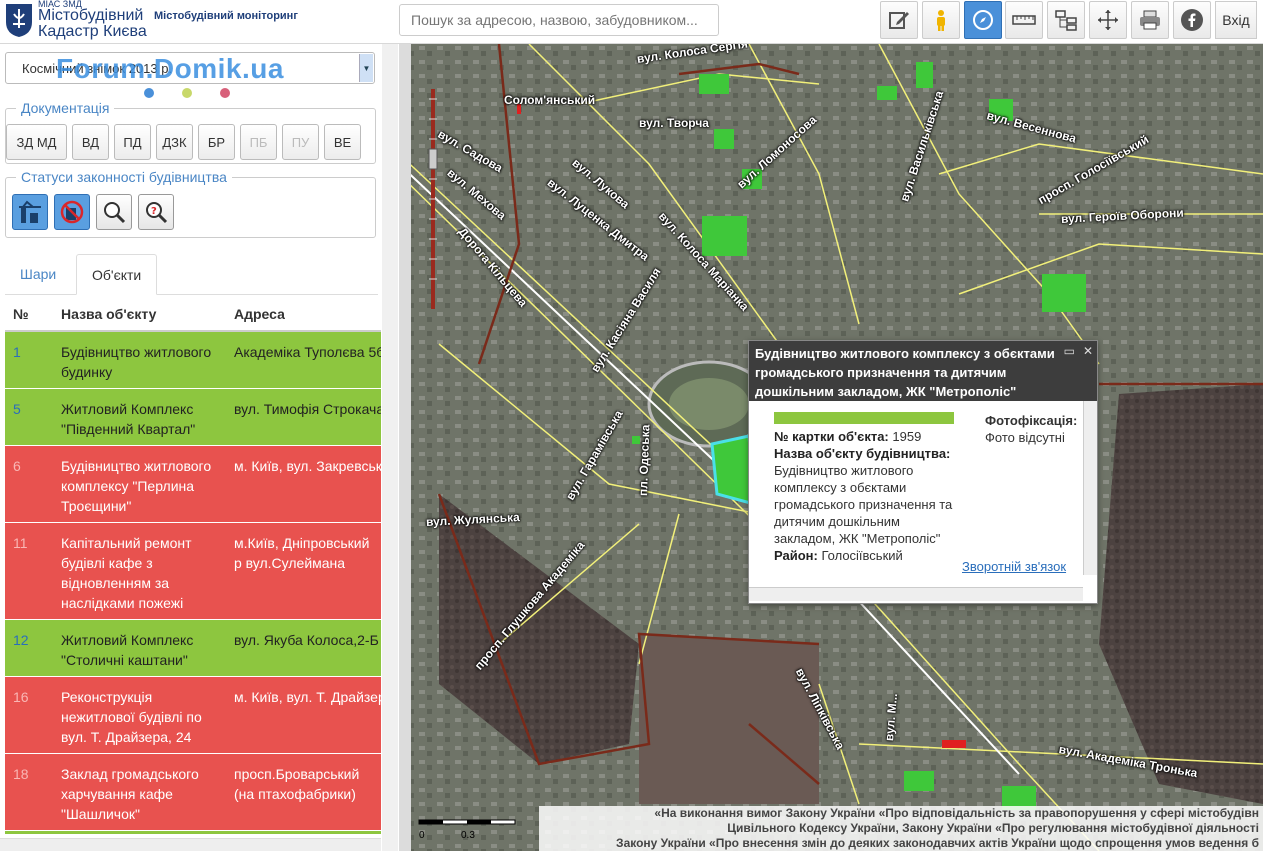 The width and height of the screenshot is (1263, 851). I want to click on doc-button-pb: ПБ, so click(258, 142).